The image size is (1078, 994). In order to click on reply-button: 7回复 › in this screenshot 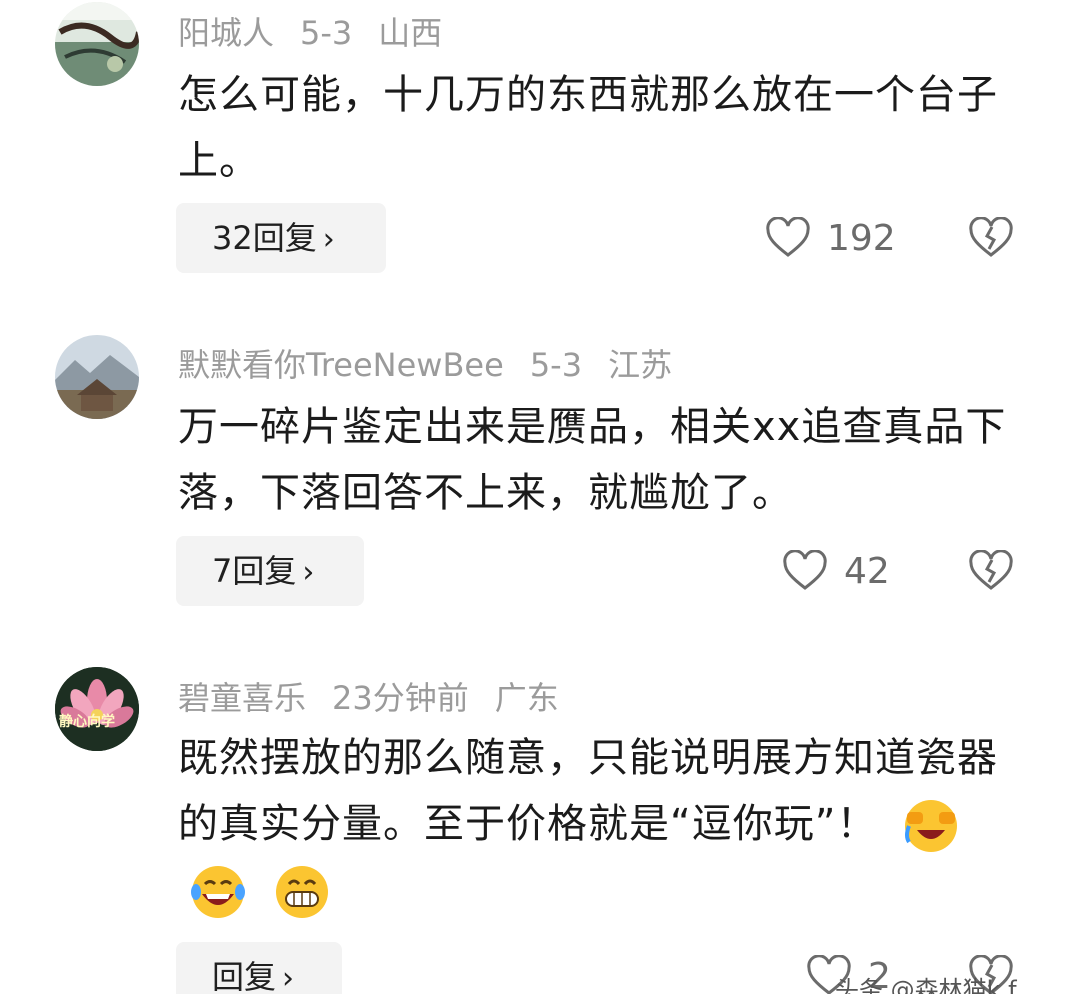, I will do `click(270, 571)`.